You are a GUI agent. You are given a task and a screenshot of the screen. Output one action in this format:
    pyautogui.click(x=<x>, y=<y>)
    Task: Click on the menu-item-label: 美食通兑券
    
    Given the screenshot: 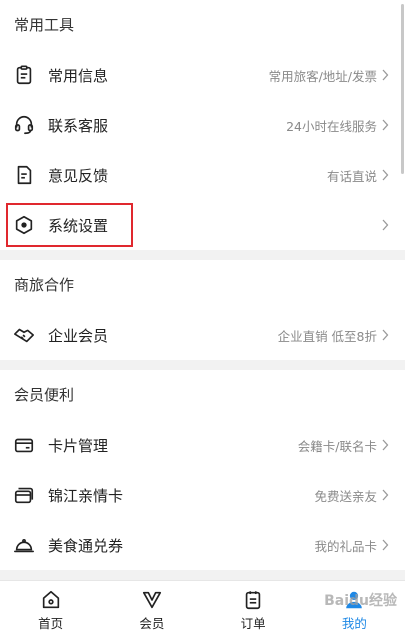 What is the action you would take?
    pyautogui.click(x=86, y=545)
    